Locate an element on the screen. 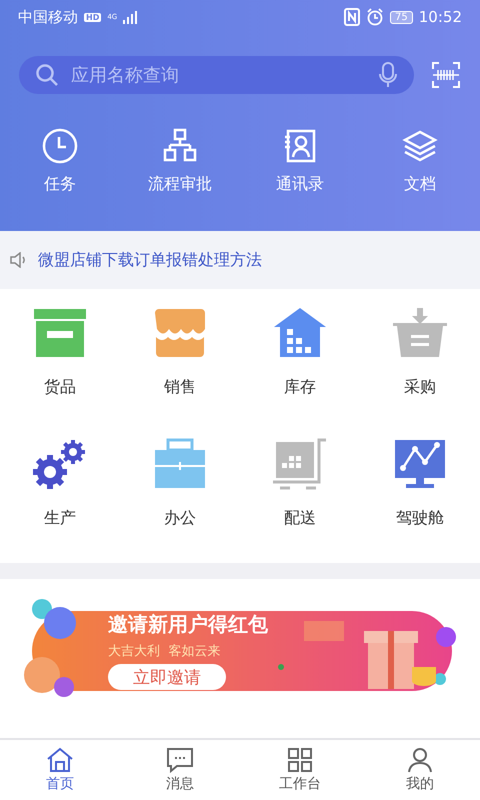 The width and height of the screenshot is (480, 800). person-icon is located at coordinates (420, 760).